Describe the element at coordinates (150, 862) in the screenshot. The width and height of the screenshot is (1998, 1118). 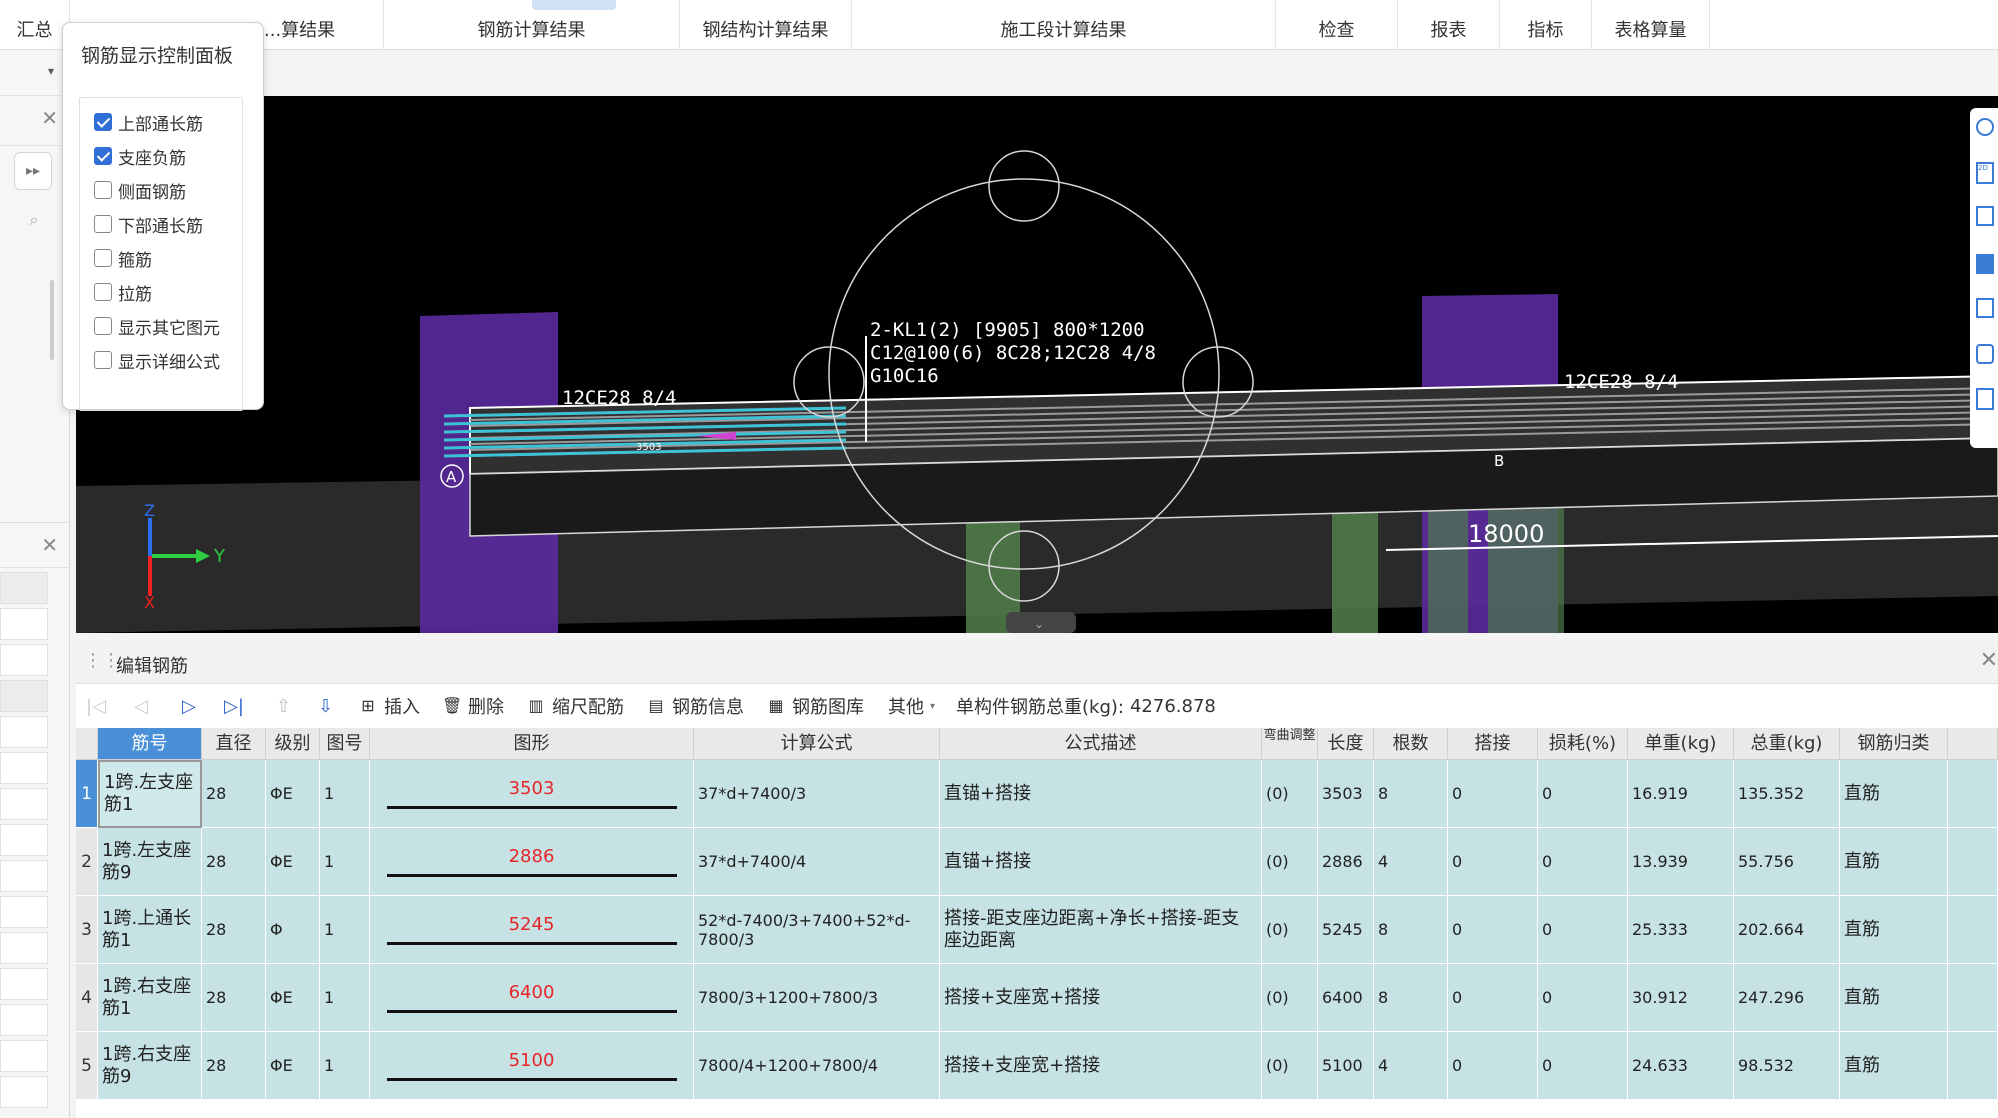
I see `cell-name: 1跨.左支座筋9` at that location.